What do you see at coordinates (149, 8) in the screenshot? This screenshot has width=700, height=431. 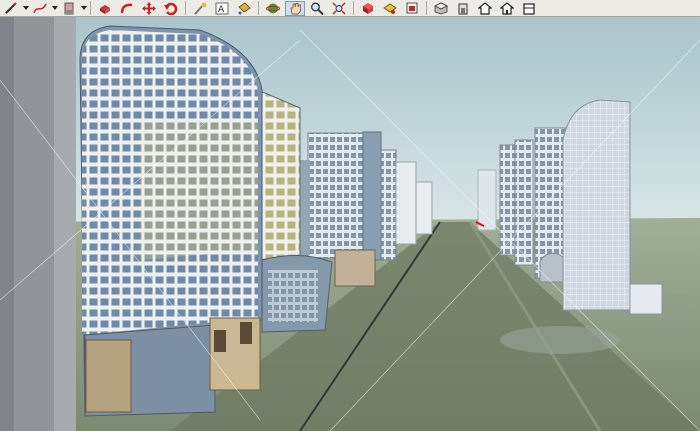 I see `move-icon` at bounding box center [149, 8].